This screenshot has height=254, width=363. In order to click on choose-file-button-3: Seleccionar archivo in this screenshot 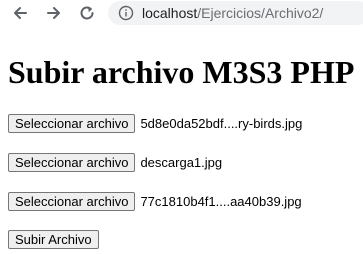, I will do `click(72, 201)`.